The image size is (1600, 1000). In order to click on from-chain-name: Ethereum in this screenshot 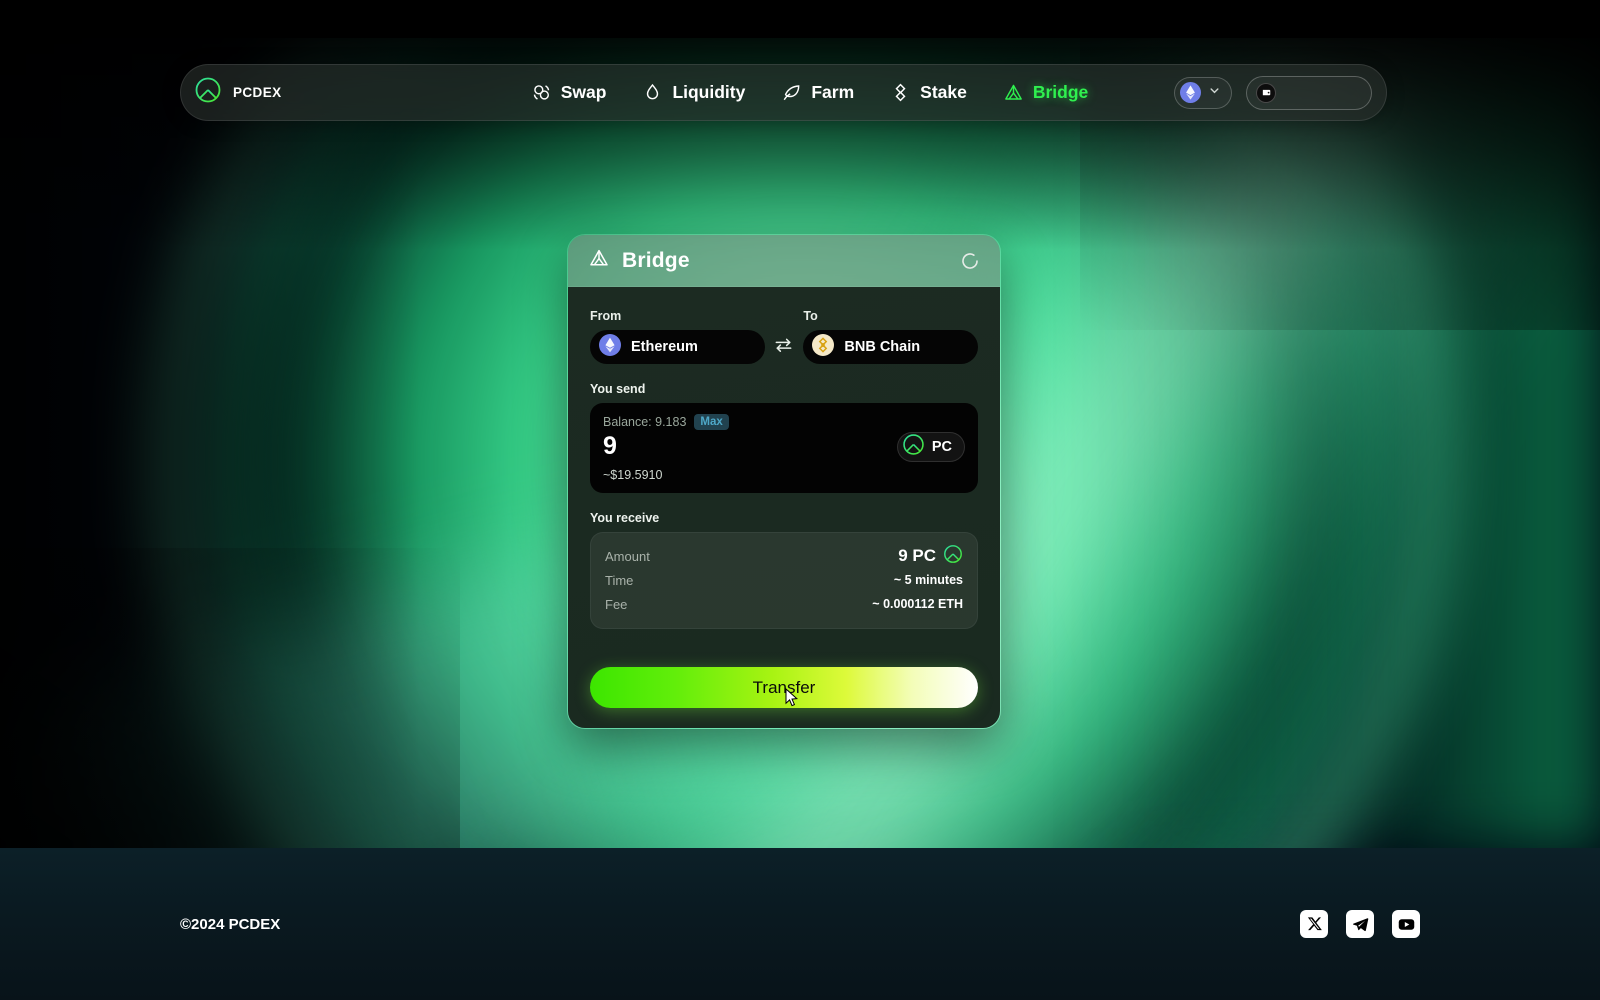, I will do `click(664, 347)`.